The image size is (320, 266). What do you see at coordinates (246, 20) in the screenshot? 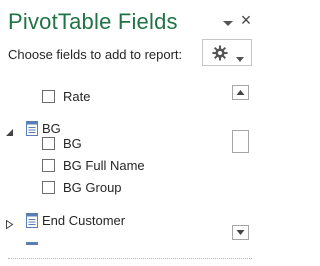
I see `close-icon: ×` at bounding box center [246, 20].